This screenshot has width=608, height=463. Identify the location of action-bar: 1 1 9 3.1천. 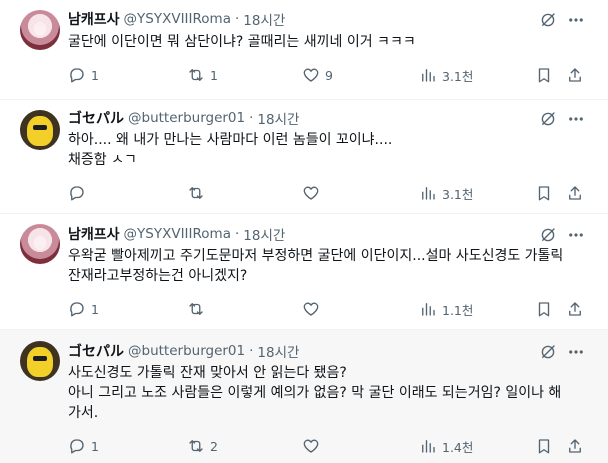
(328, 75).